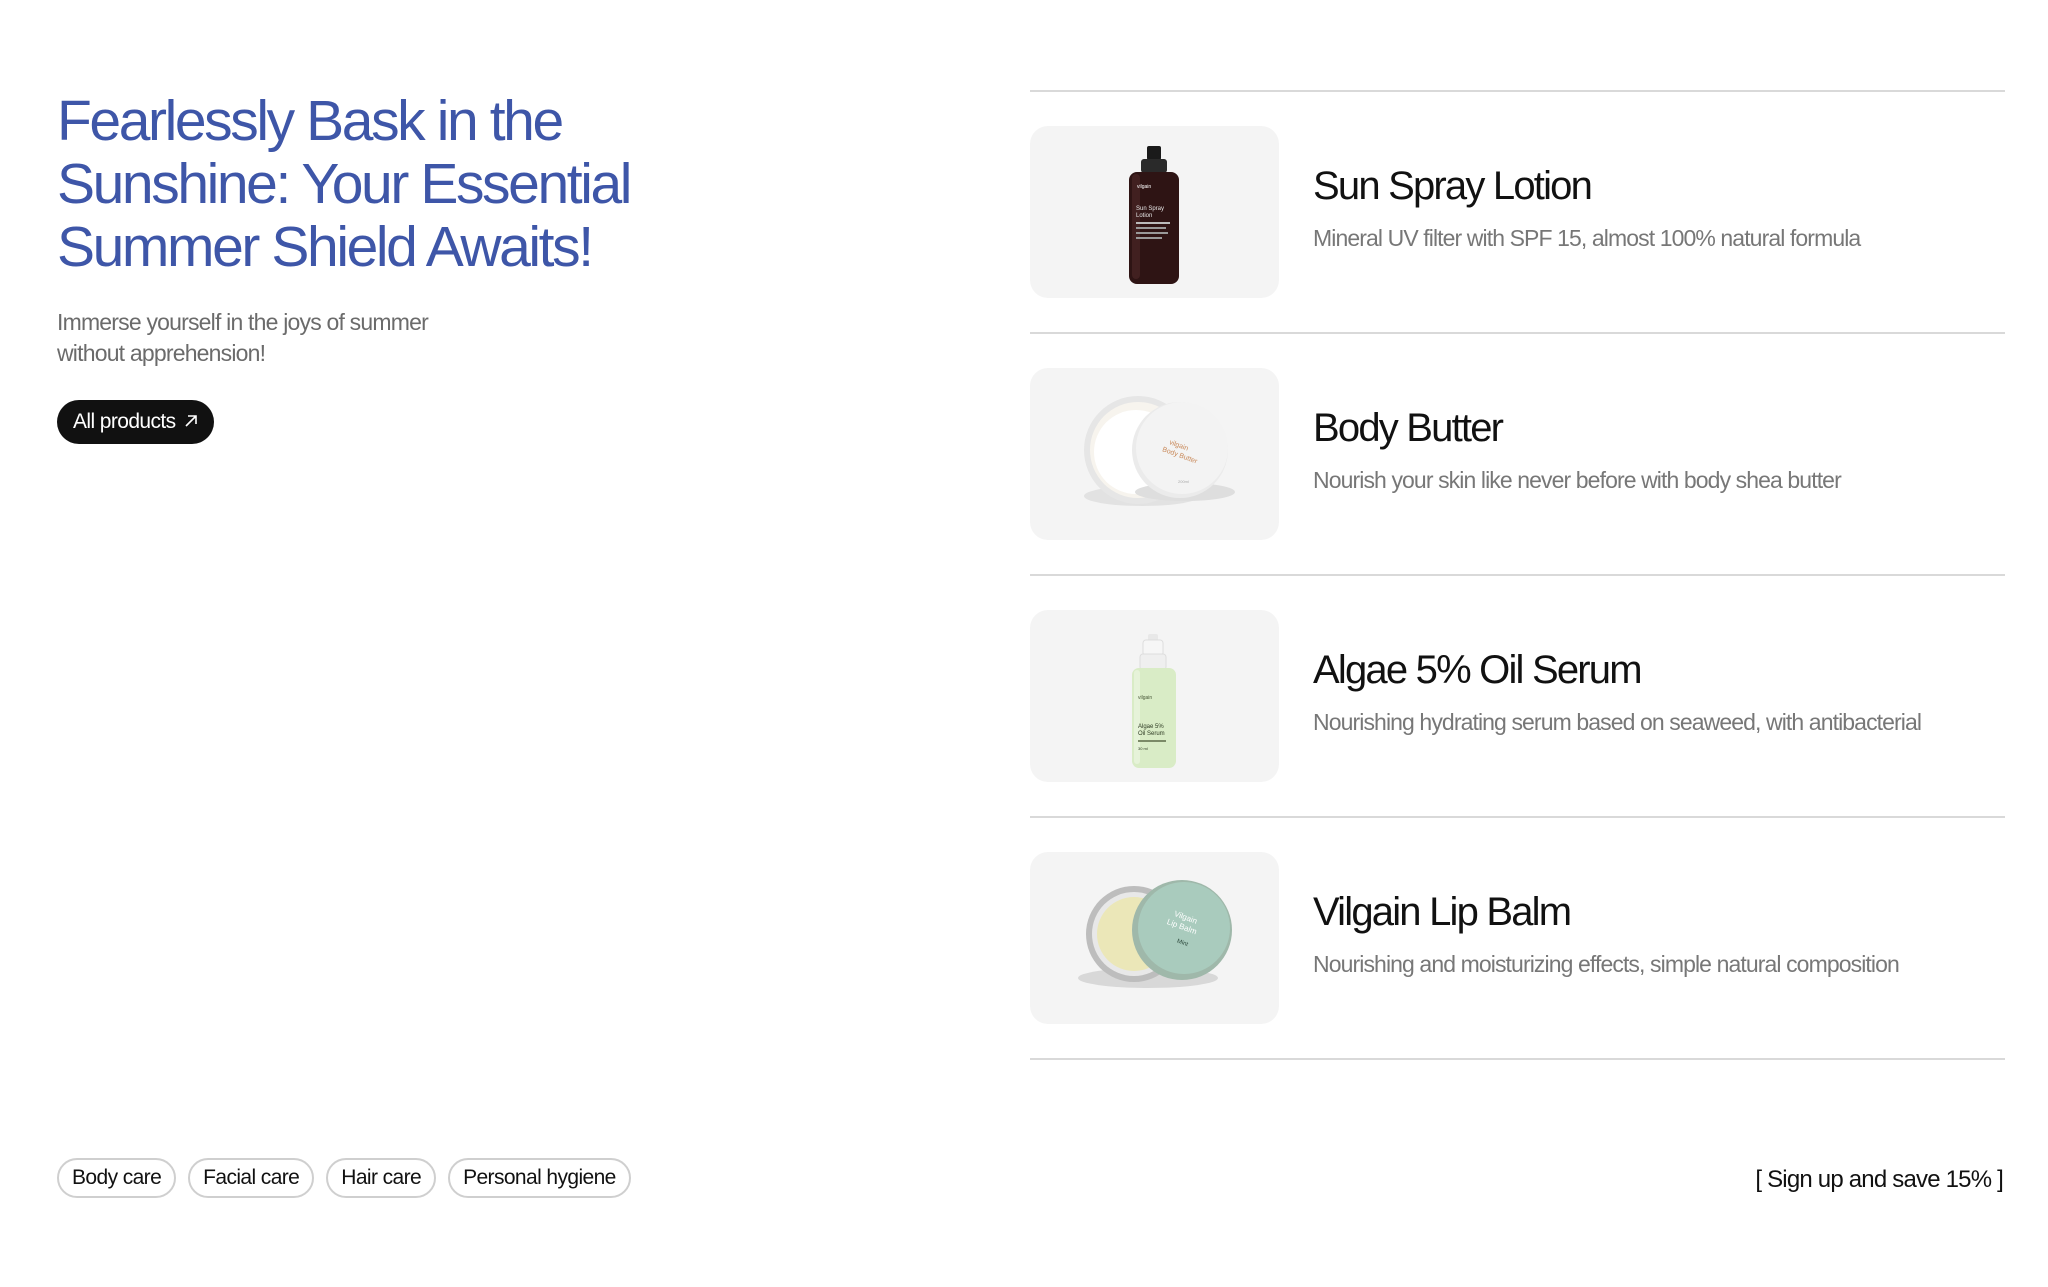 The width and height of the screenshot is (2048, 1287). Describe the element at coordinates (1453, 186) in the screenshot. I see `product-name: Sun Spray Lotion` at that location.